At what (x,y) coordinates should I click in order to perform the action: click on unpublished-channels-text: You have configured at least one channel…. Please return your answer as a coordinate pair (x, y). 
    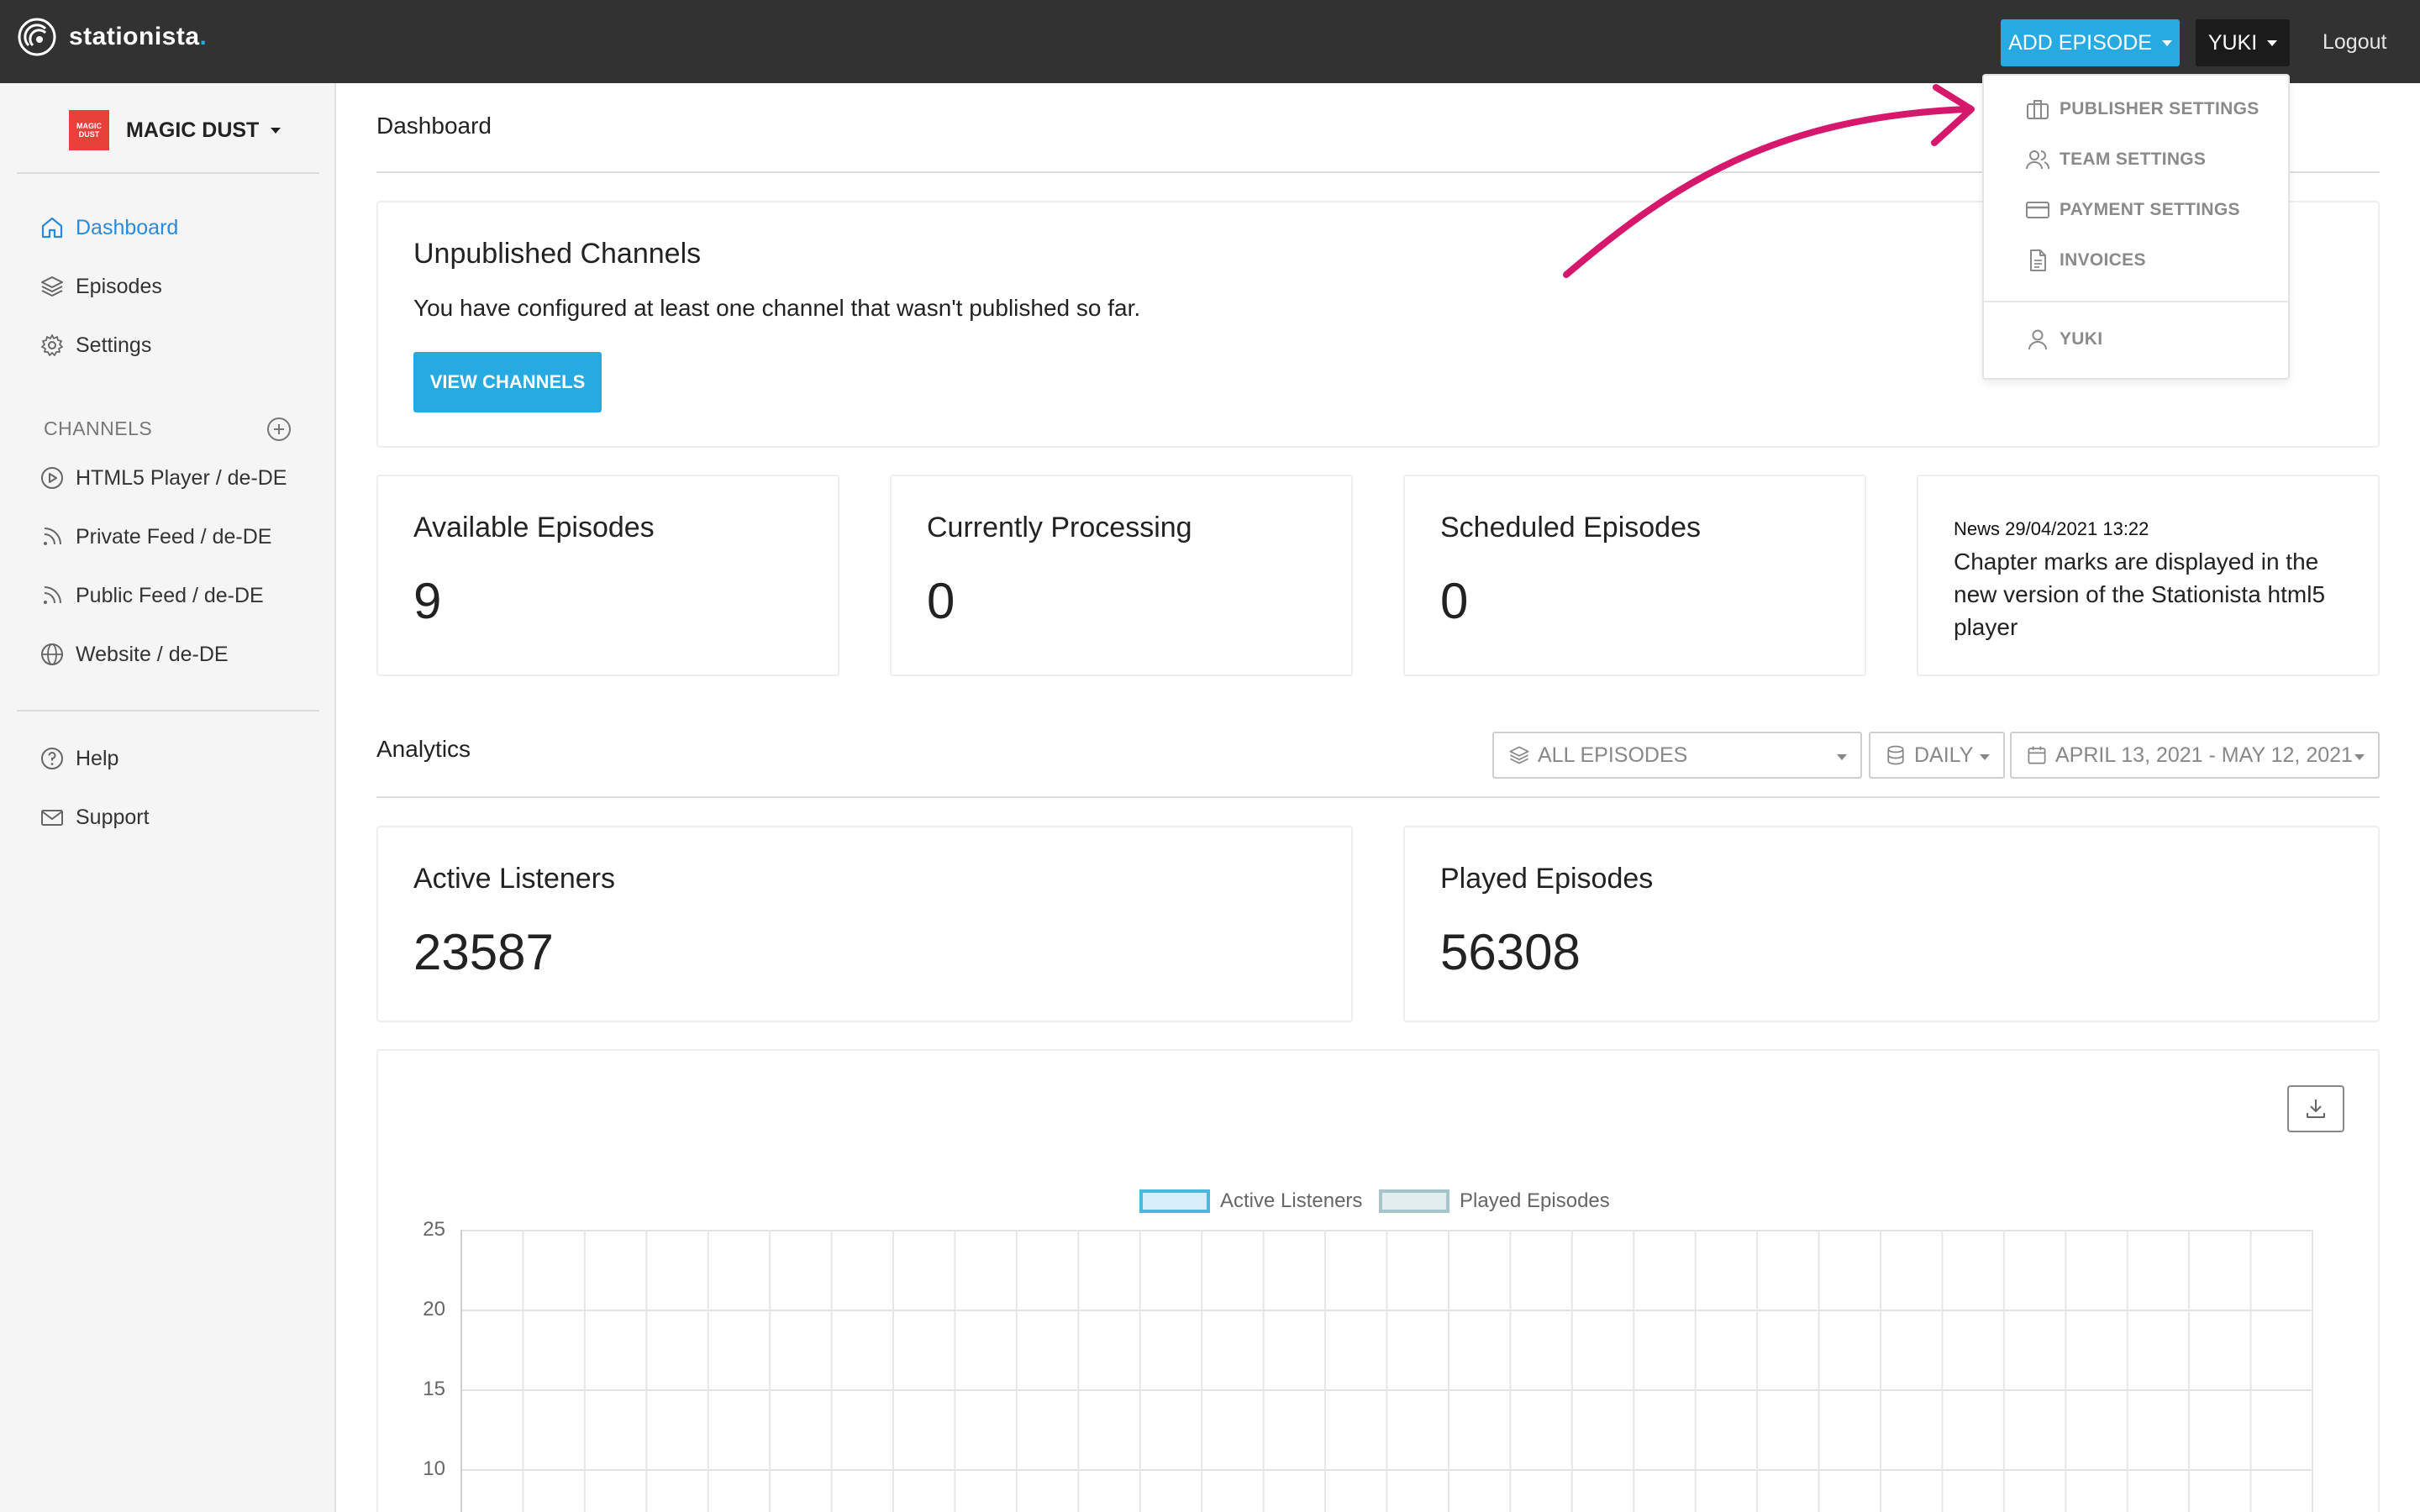
    Looking at the image, I should click on (777, 308).